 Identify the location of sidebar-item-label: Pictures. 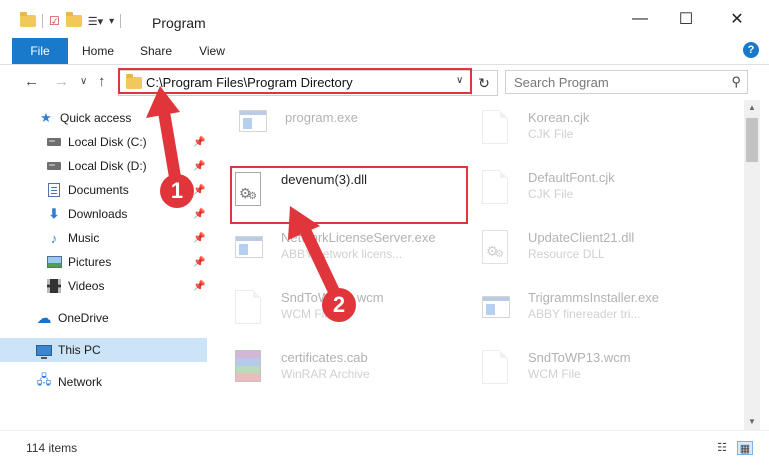
(90, 262).